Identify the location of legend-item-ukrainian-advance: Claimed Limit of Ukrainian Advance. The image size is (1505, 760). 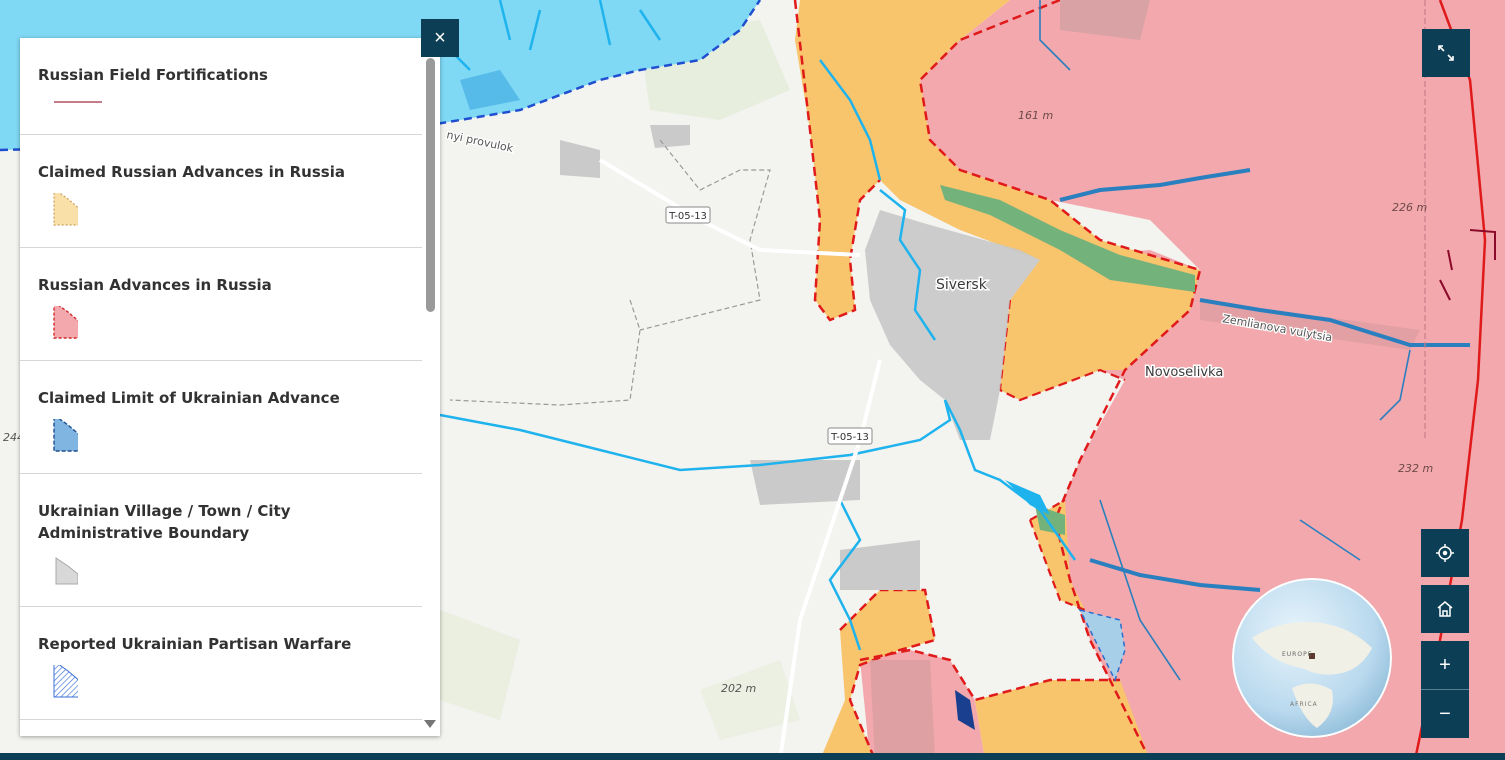
(221, 417).